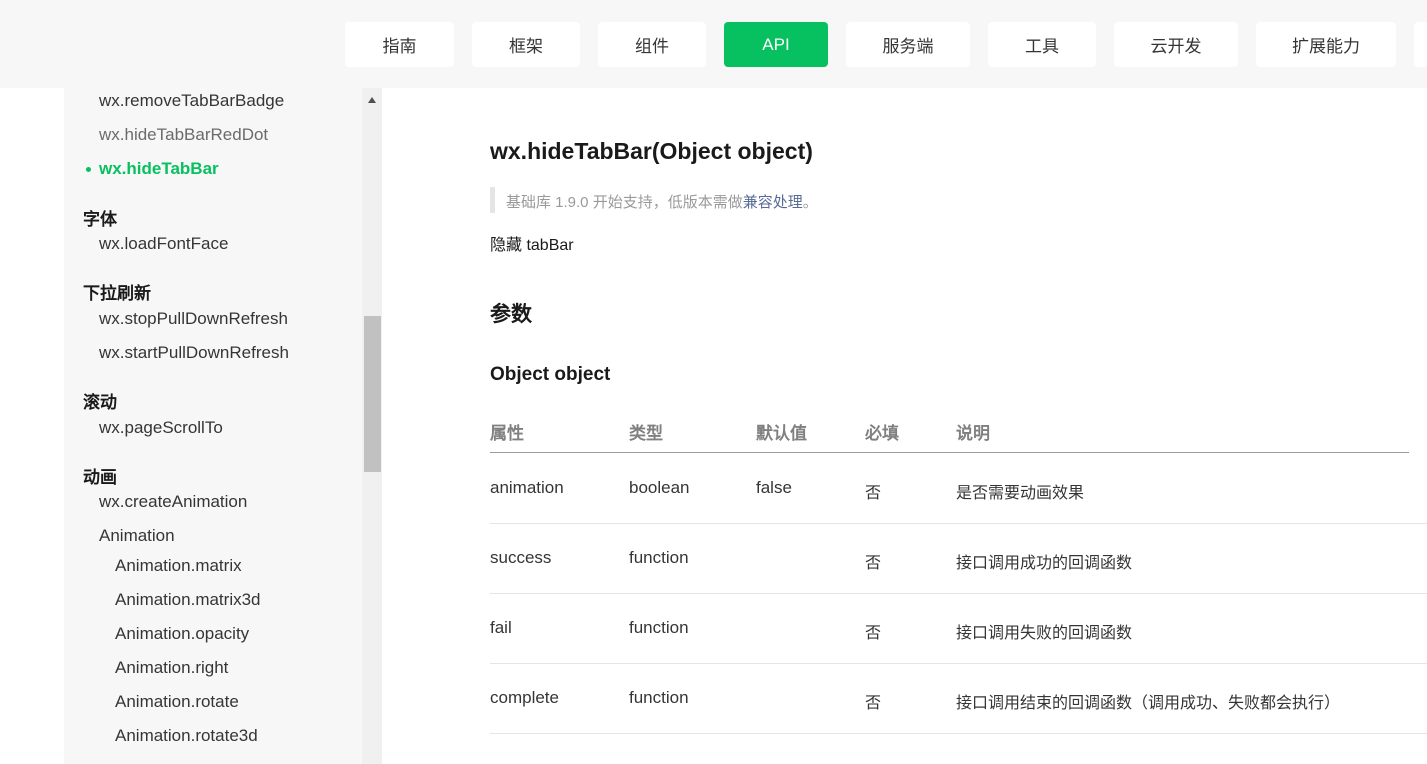 Image resolution: width=1427 pixels, height=764 pixels. Describe the element at coordinates (908, 44) in the screenshot. I see `nav-tab-server: 服务端` at that location.